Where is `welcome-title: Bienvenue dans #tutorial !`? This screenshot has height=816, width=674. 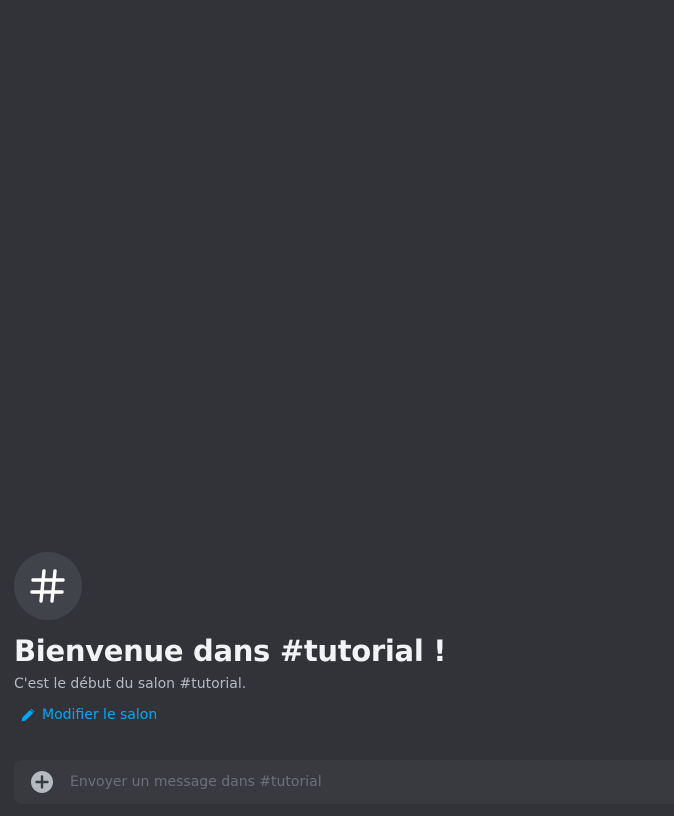 welcome-title: Bienvenue dans #tutorial ! is located at coordinates (230, 651).